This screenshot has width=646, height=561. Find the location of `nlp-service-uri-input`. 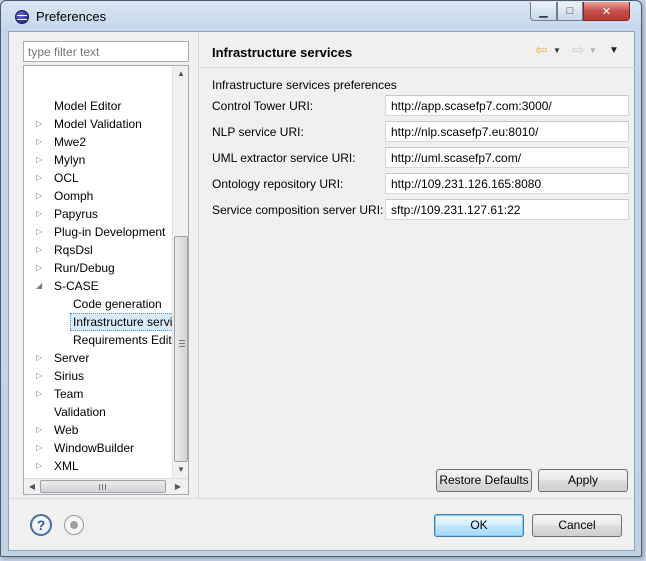

nlp-service-uri-input is located at coordinates (507, 131).